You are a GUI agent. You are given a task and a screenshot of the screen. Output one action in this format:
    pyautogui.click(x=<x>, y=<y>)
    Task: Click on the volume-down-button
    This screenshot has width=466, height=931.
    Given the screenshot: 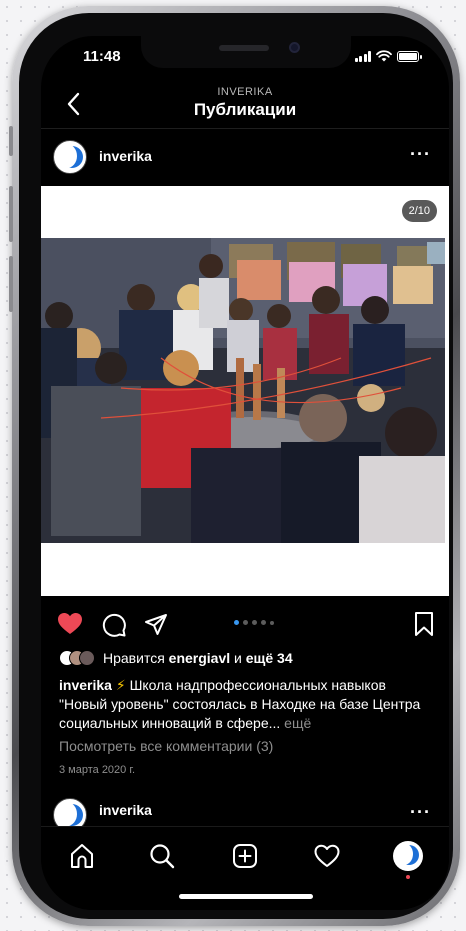 What is the action you would take?
    pyautogui.click(x=11, y=284)
    